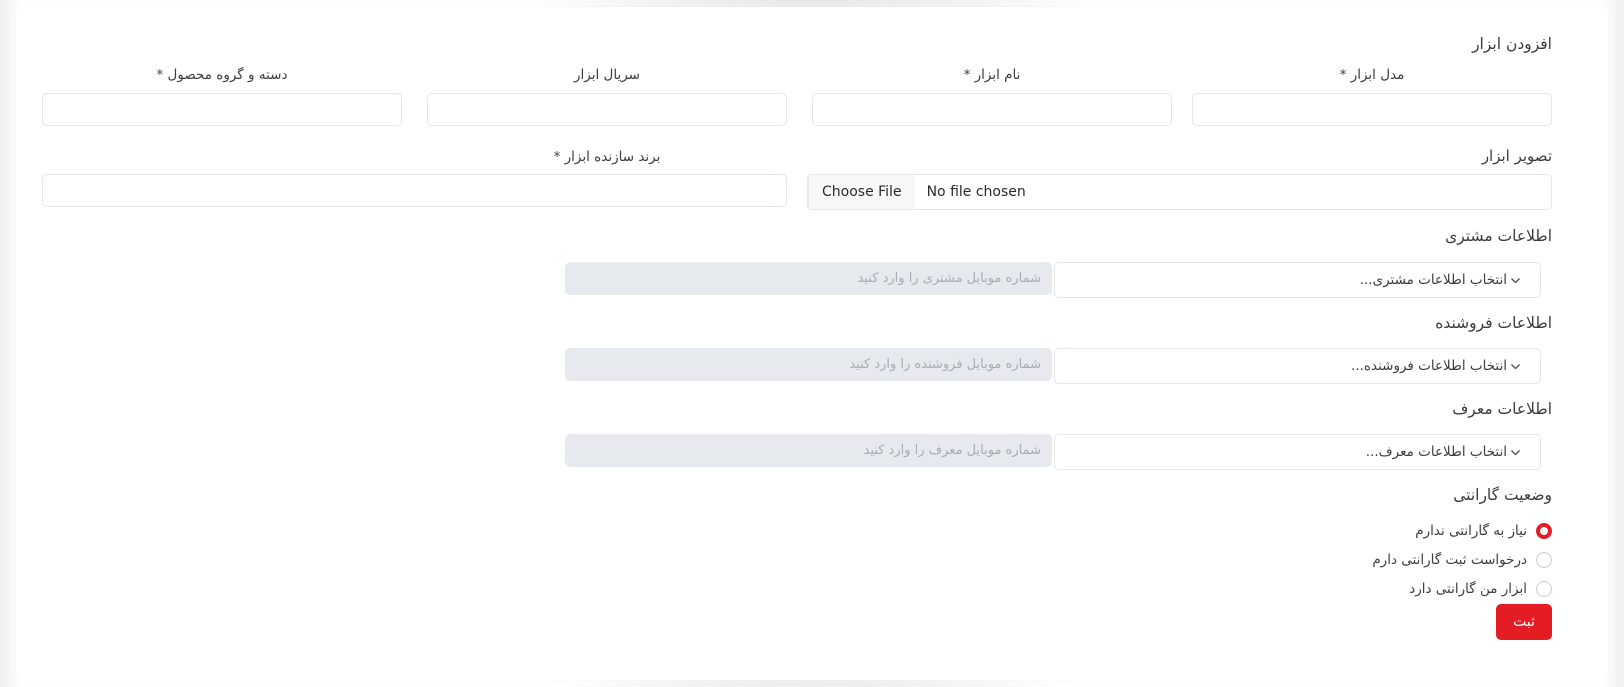 The image size is (1624, 687). What do you see at coordinates (1544, 589) in the screenshot?
I see `radio-has-warranty` at bounding box center [1544, 589].